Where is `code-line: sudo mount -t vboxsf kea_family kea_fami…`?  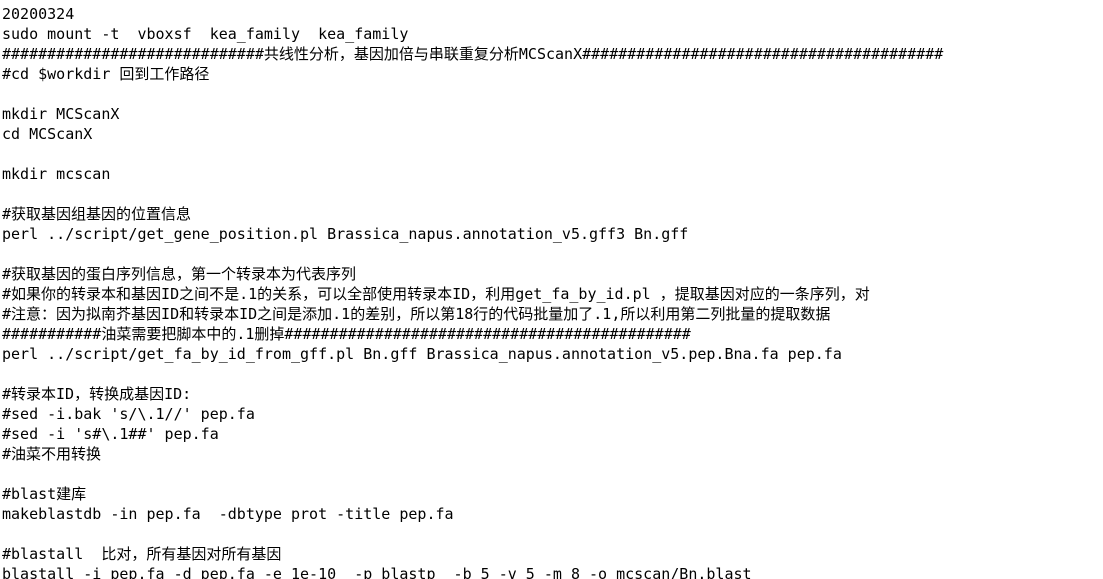 code-line: sudo mount -t vboxsf kea_family kea_fami… is located at coordinates (205, 34).